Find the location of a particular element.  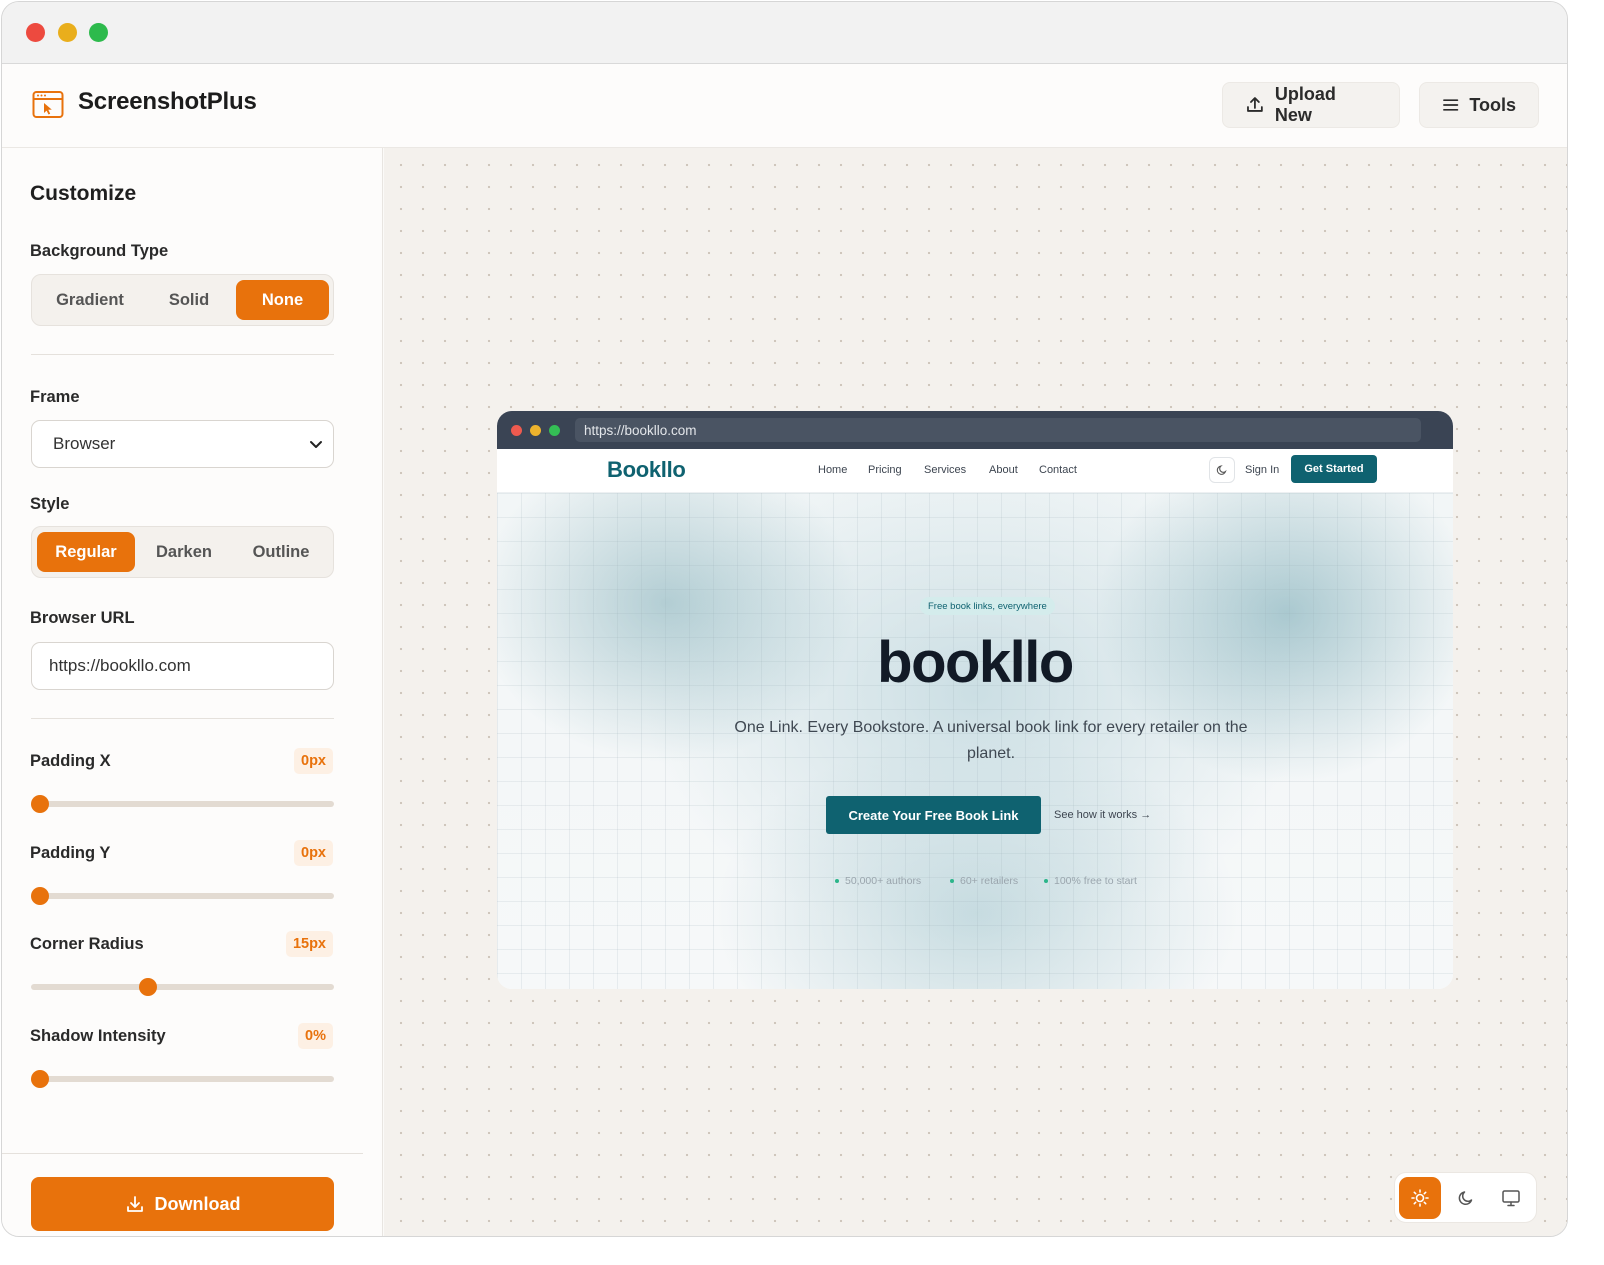

padding-y-label: Padding Y is located at coordinates (70, 853).